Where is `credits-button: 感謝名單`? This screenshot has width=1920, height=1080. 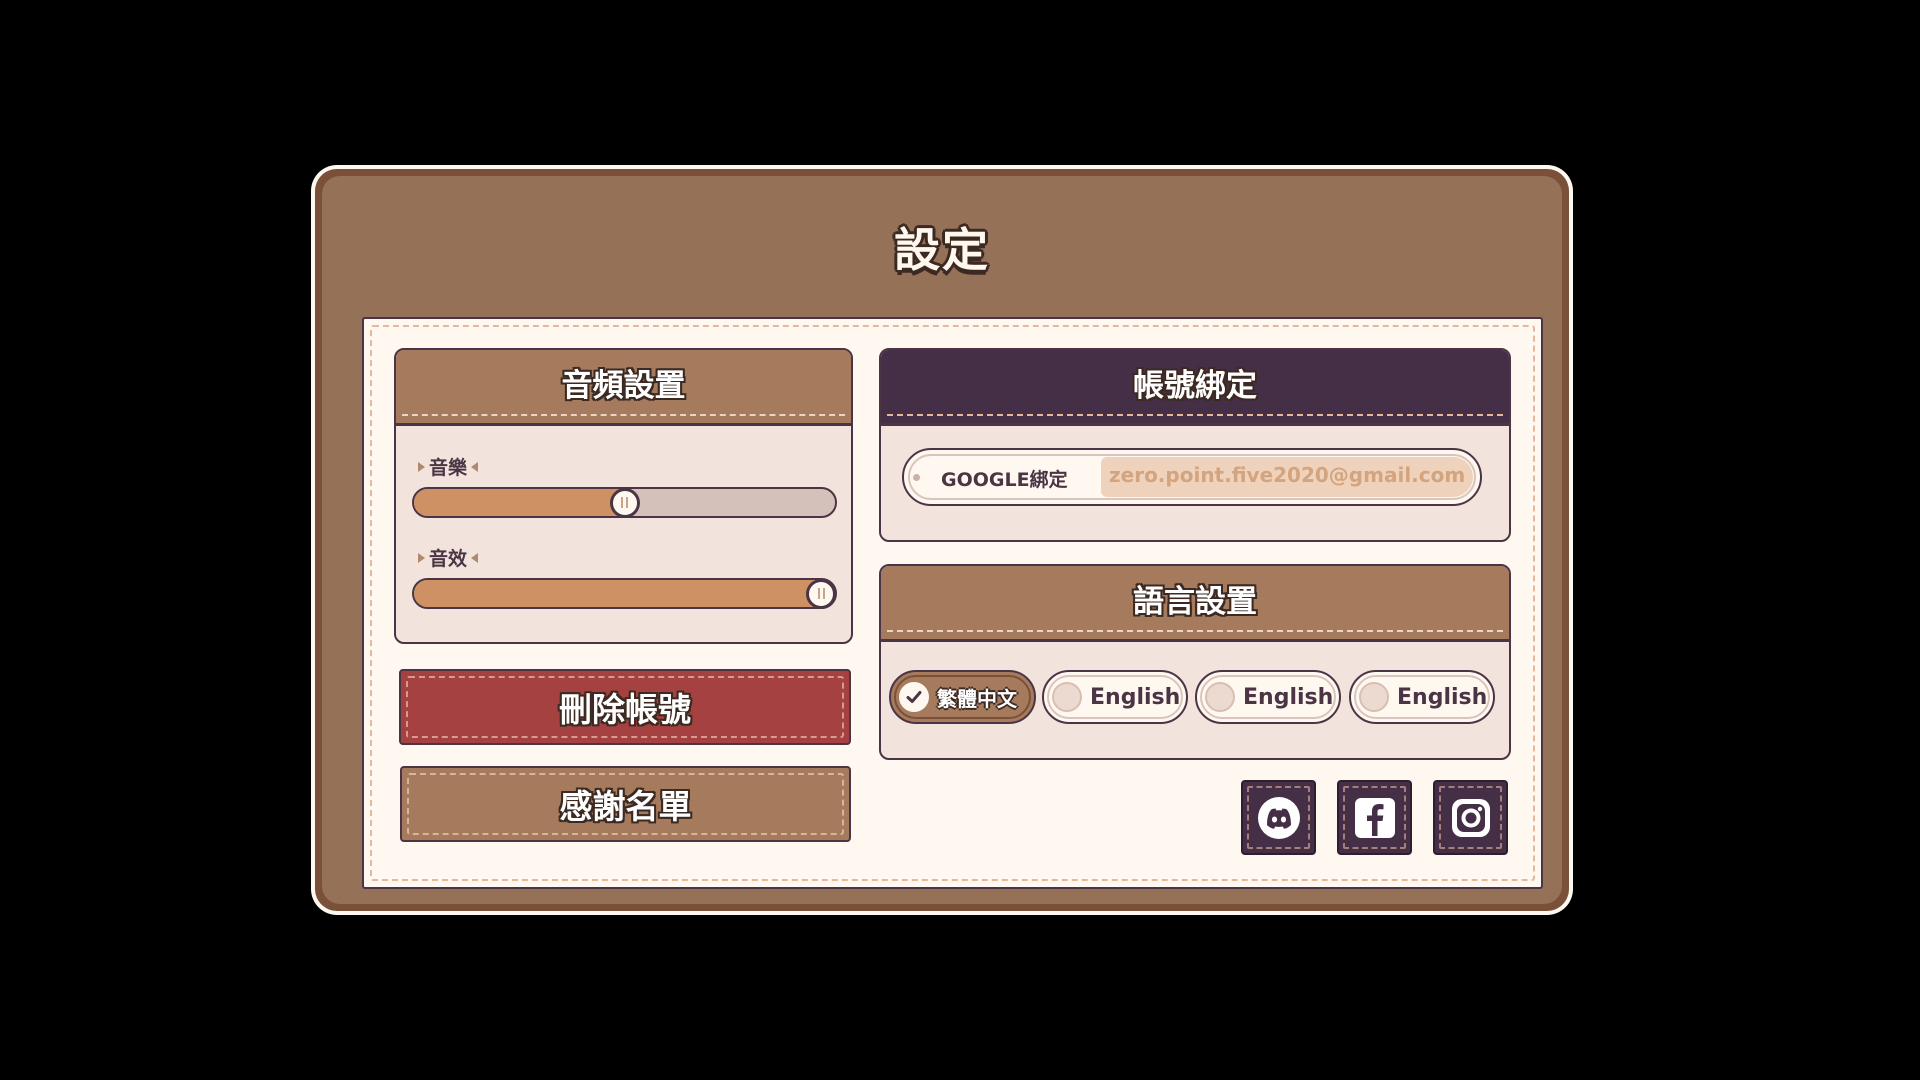 credits-button: 感謝名單 is located at coordinates (625, 804).